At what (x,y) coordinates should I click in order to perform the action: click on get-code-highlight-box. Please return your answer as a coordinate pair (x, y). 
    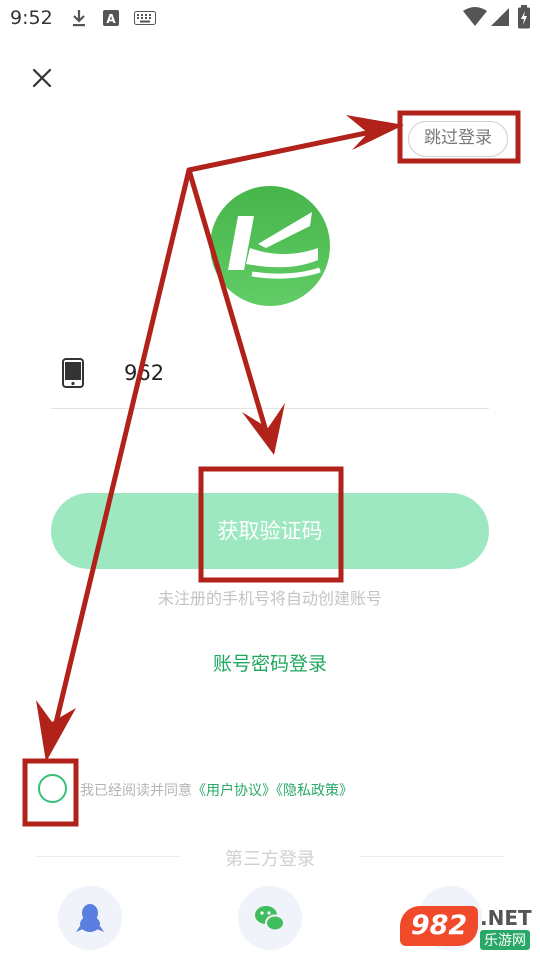
    Looking at the image, I should click on (271, 524).